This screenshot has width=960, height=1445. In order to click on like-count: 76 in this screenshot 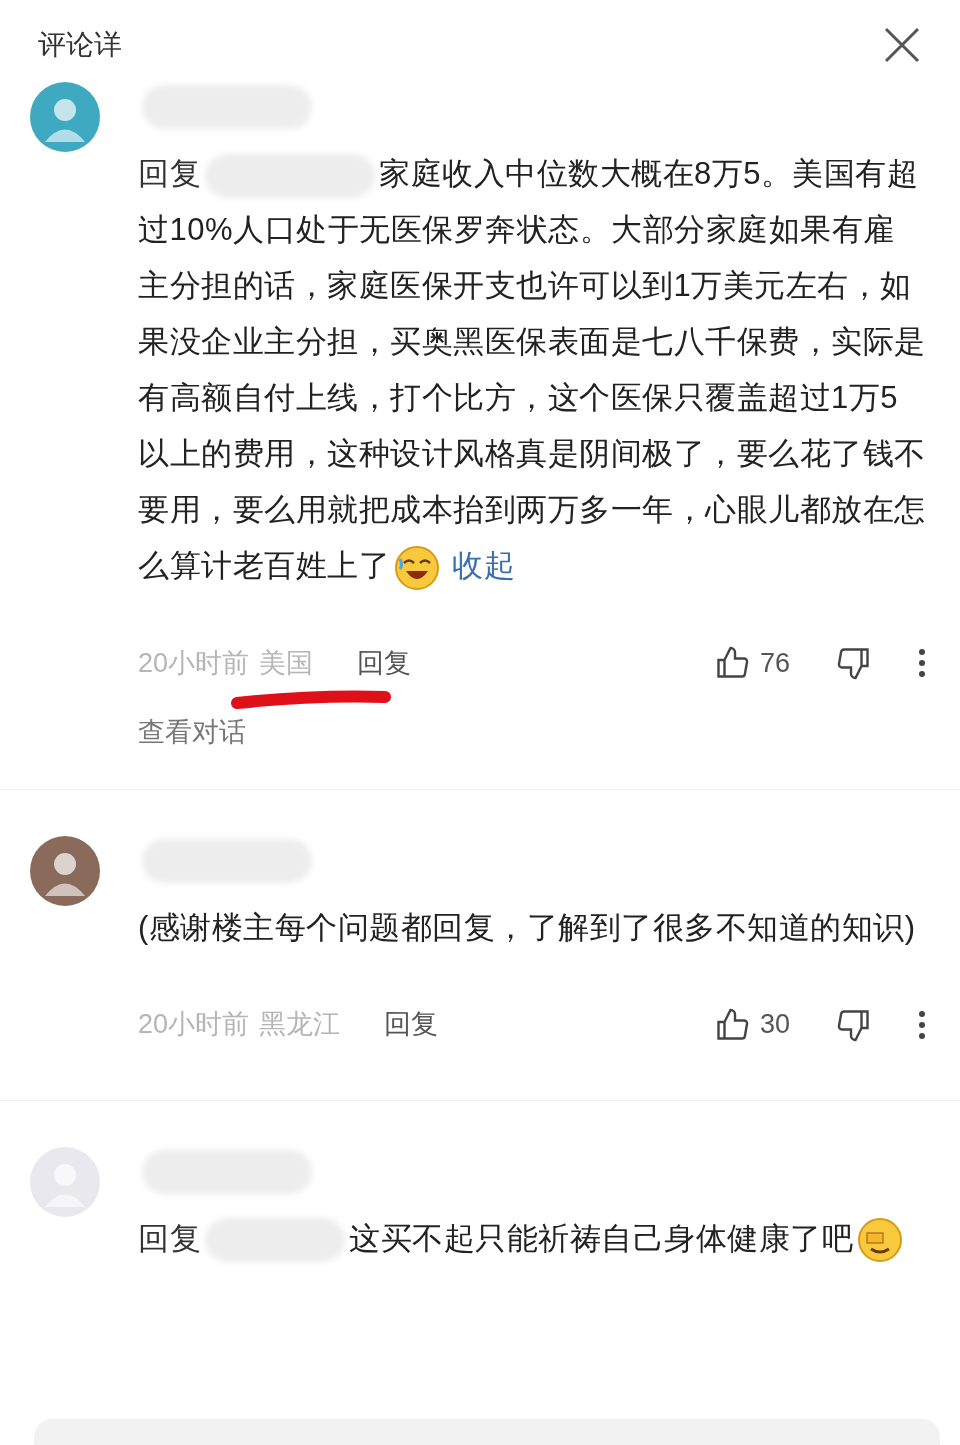, I will do `click(774, 663)`.